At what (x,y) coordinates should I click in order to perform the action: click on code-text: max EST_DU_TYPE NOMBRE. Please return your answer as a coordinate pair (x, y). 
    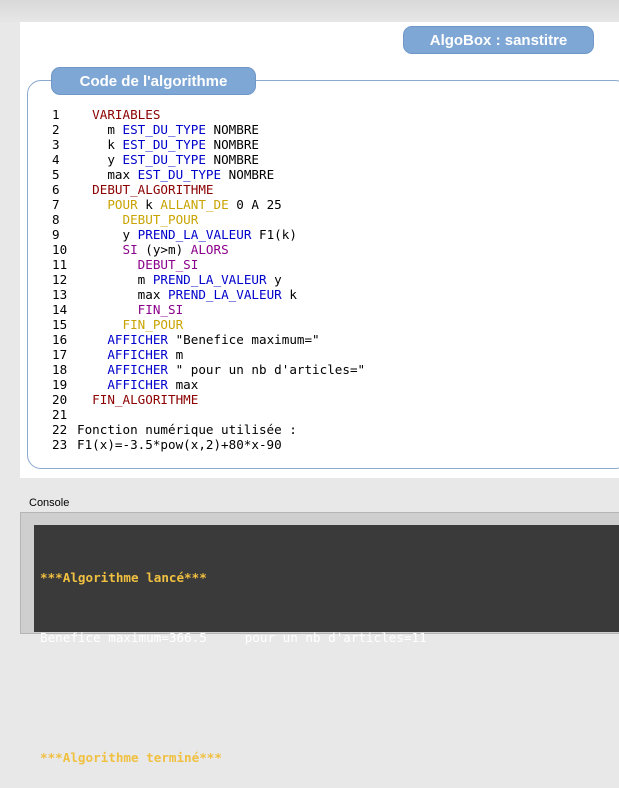
    Looking at the image, I should click on (175, 174).